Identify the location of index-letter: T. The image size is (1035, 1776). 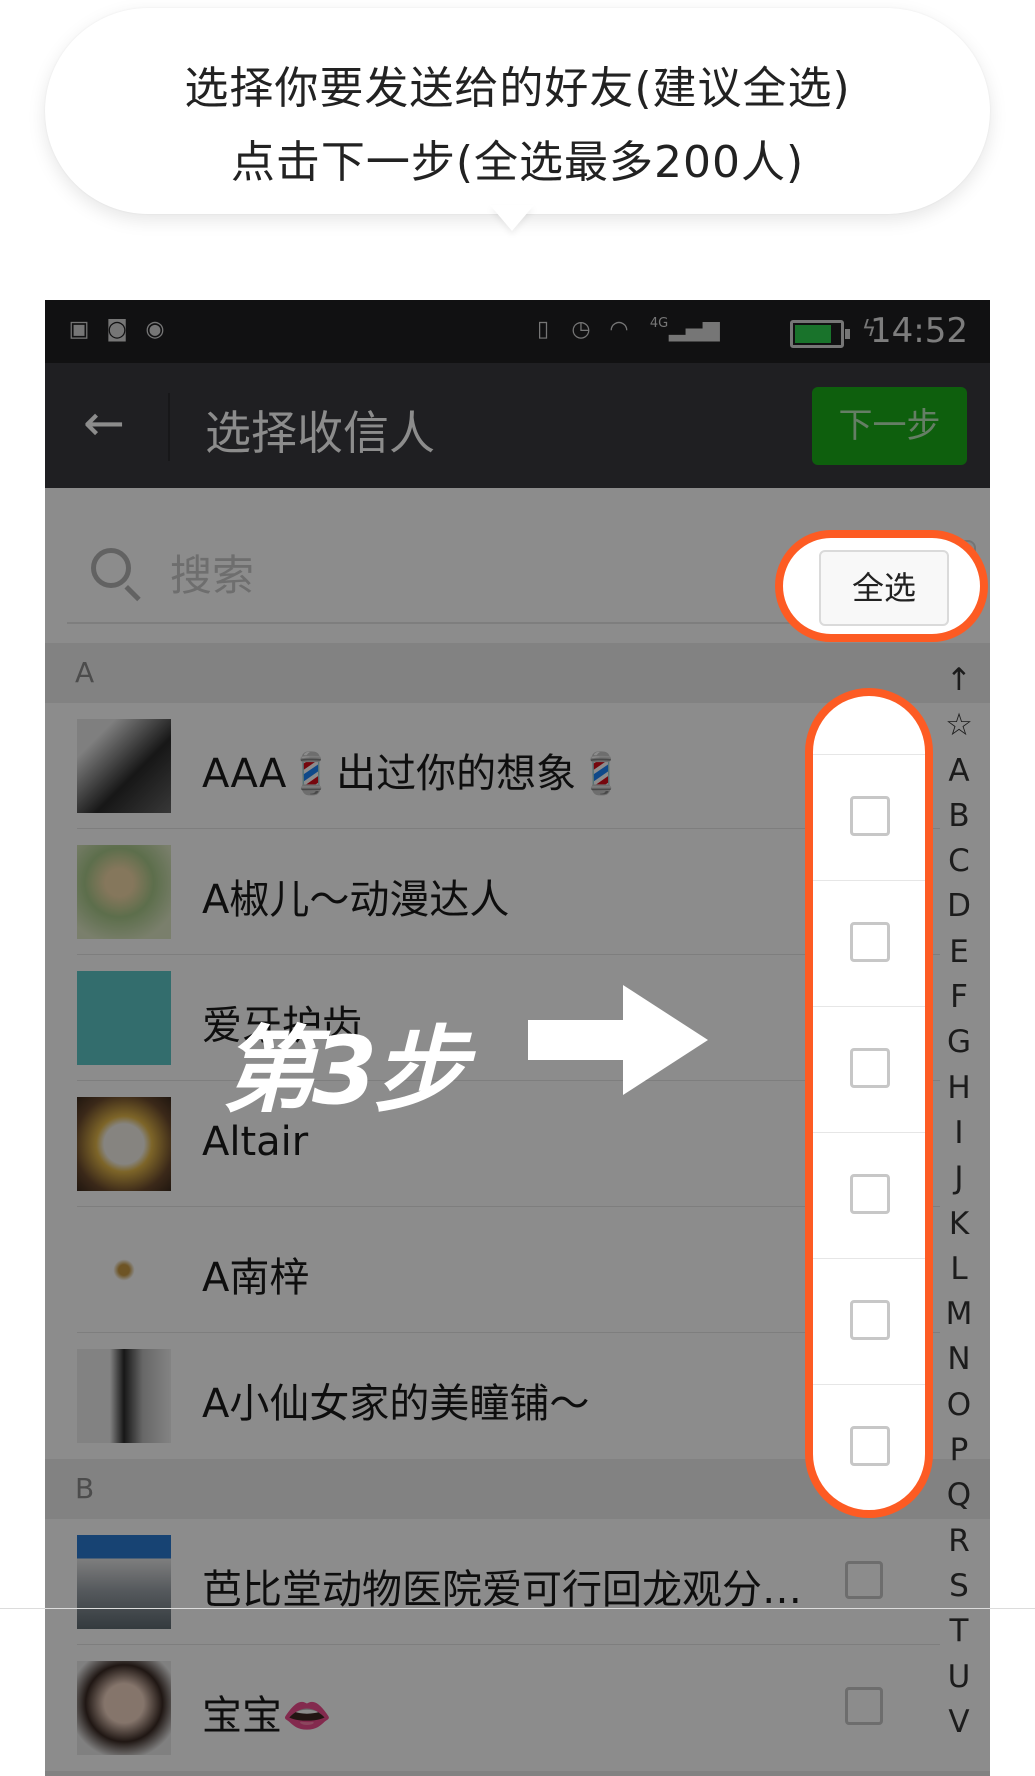
(959, 1631).